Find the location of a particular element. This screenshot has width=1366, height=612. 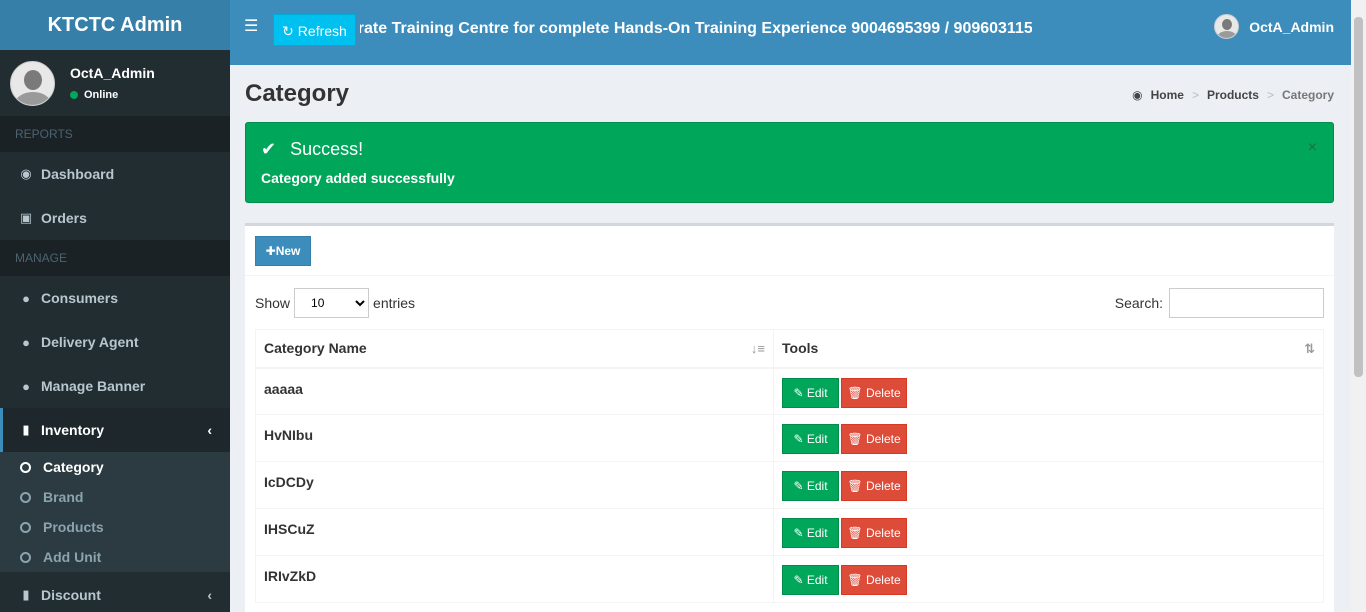

user-menu: OctA_Admin is located at coordinates (1274, 26).